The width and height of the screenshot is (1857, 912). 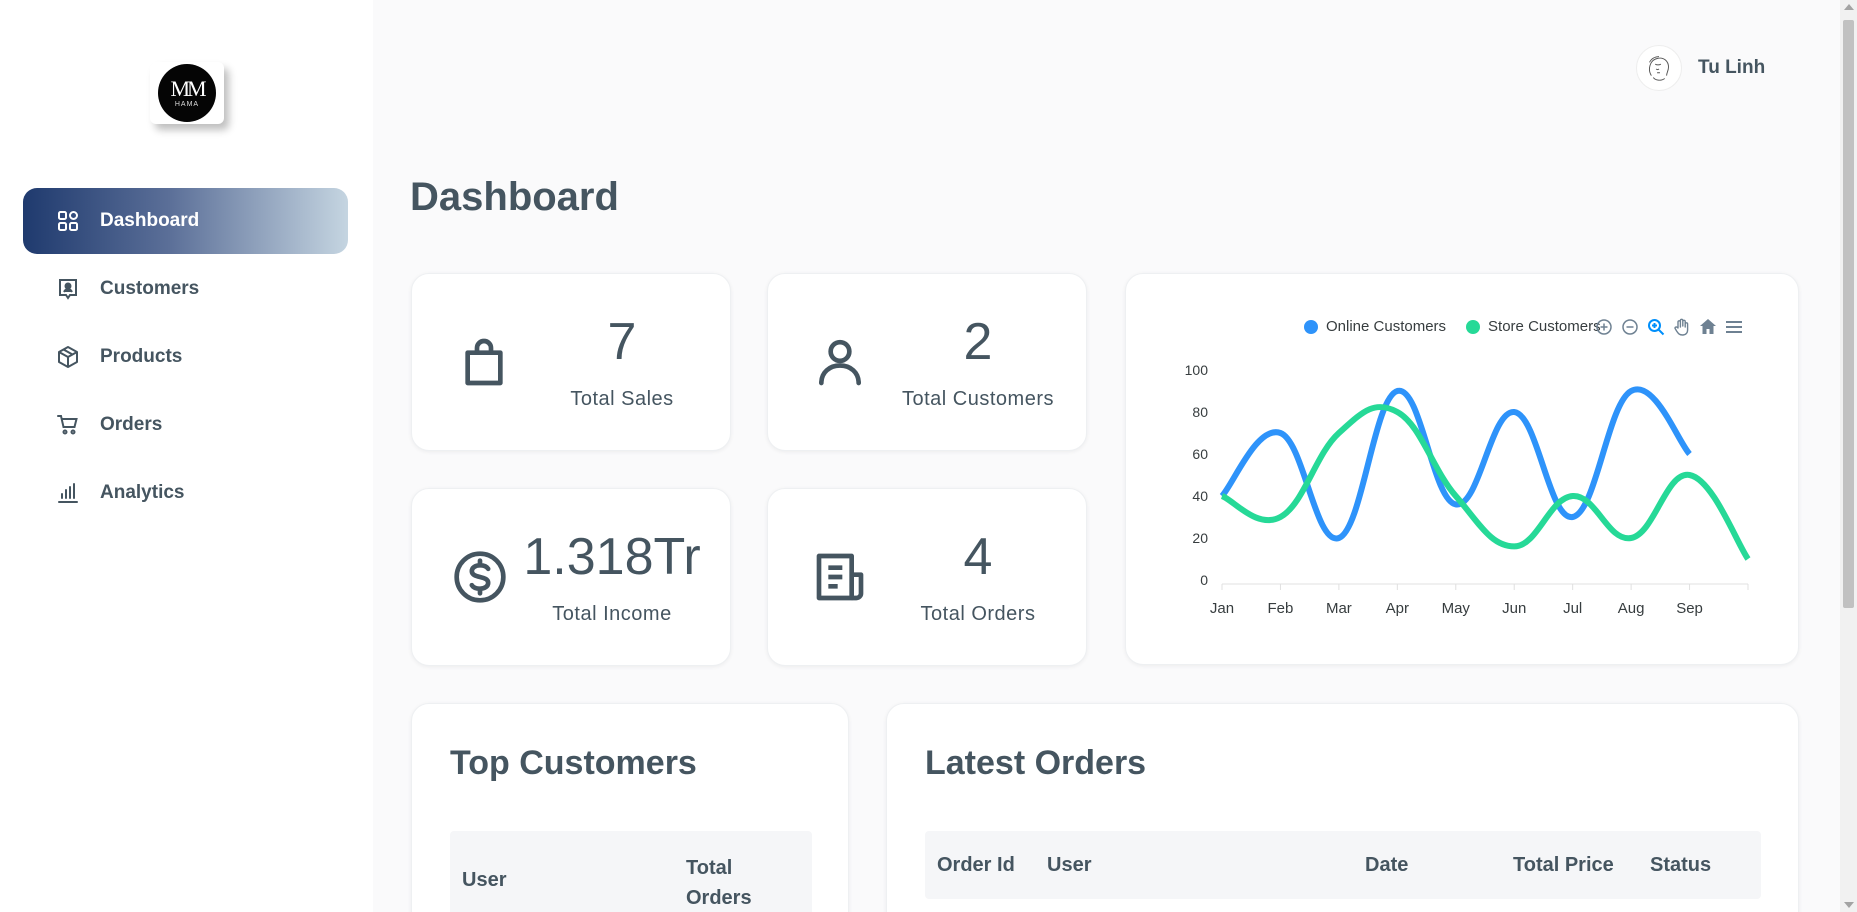 I want to click on sidebar-item-label: Customers, so click(x=150, y=288).